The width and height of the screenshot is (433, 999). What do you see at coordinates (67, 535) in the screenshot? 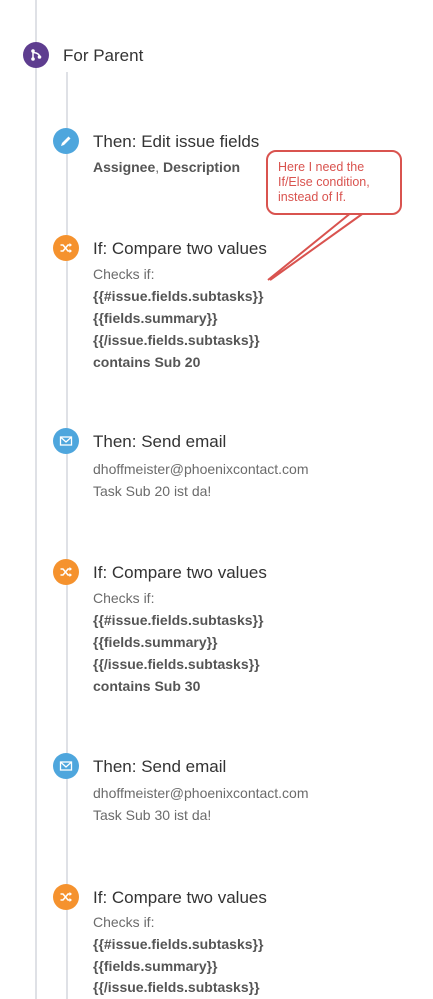
I see `inner-timeline-line` at bounding box center [67, 535].